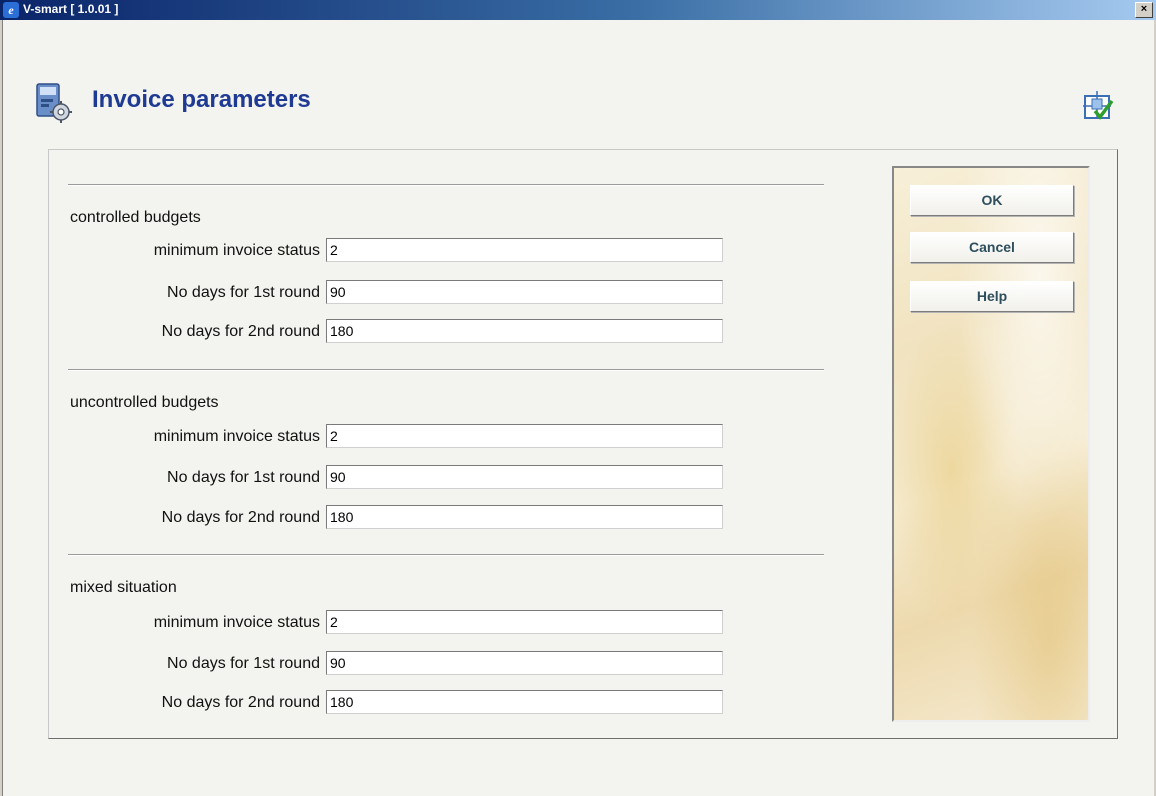  What do you see at coordinates (524, 702) in the screenshot?
I see `mixed-days-2nd-round-input` at bounding box center [524, 702].